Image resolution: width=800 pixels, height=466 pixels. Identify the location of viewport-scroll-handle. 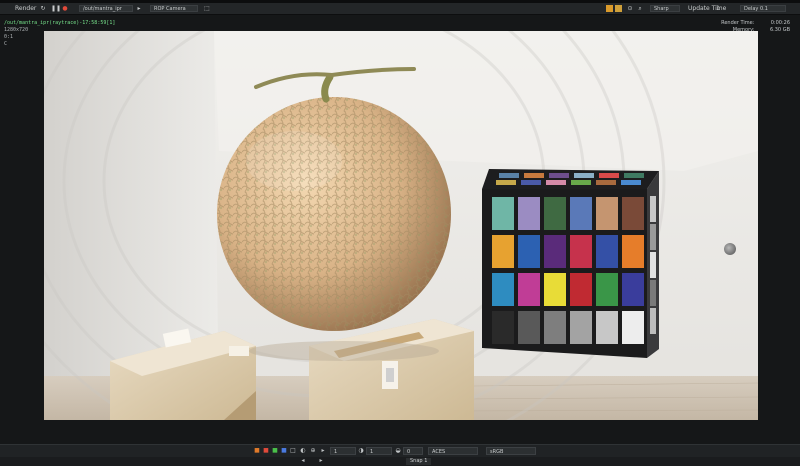
(730, 249).